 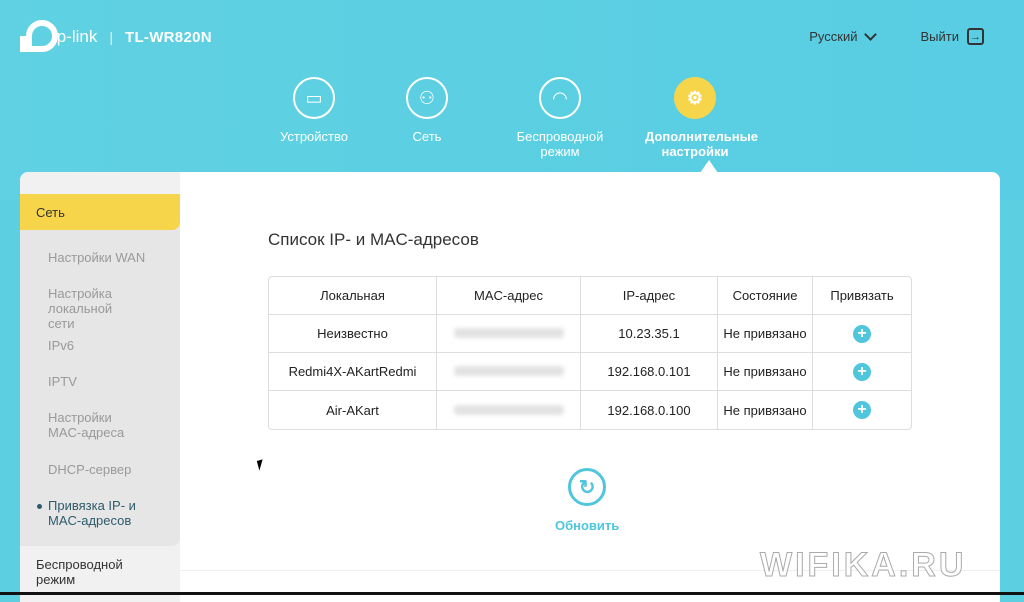 I want to click on logout-button: Выйти →, so click(x=952, y=36).